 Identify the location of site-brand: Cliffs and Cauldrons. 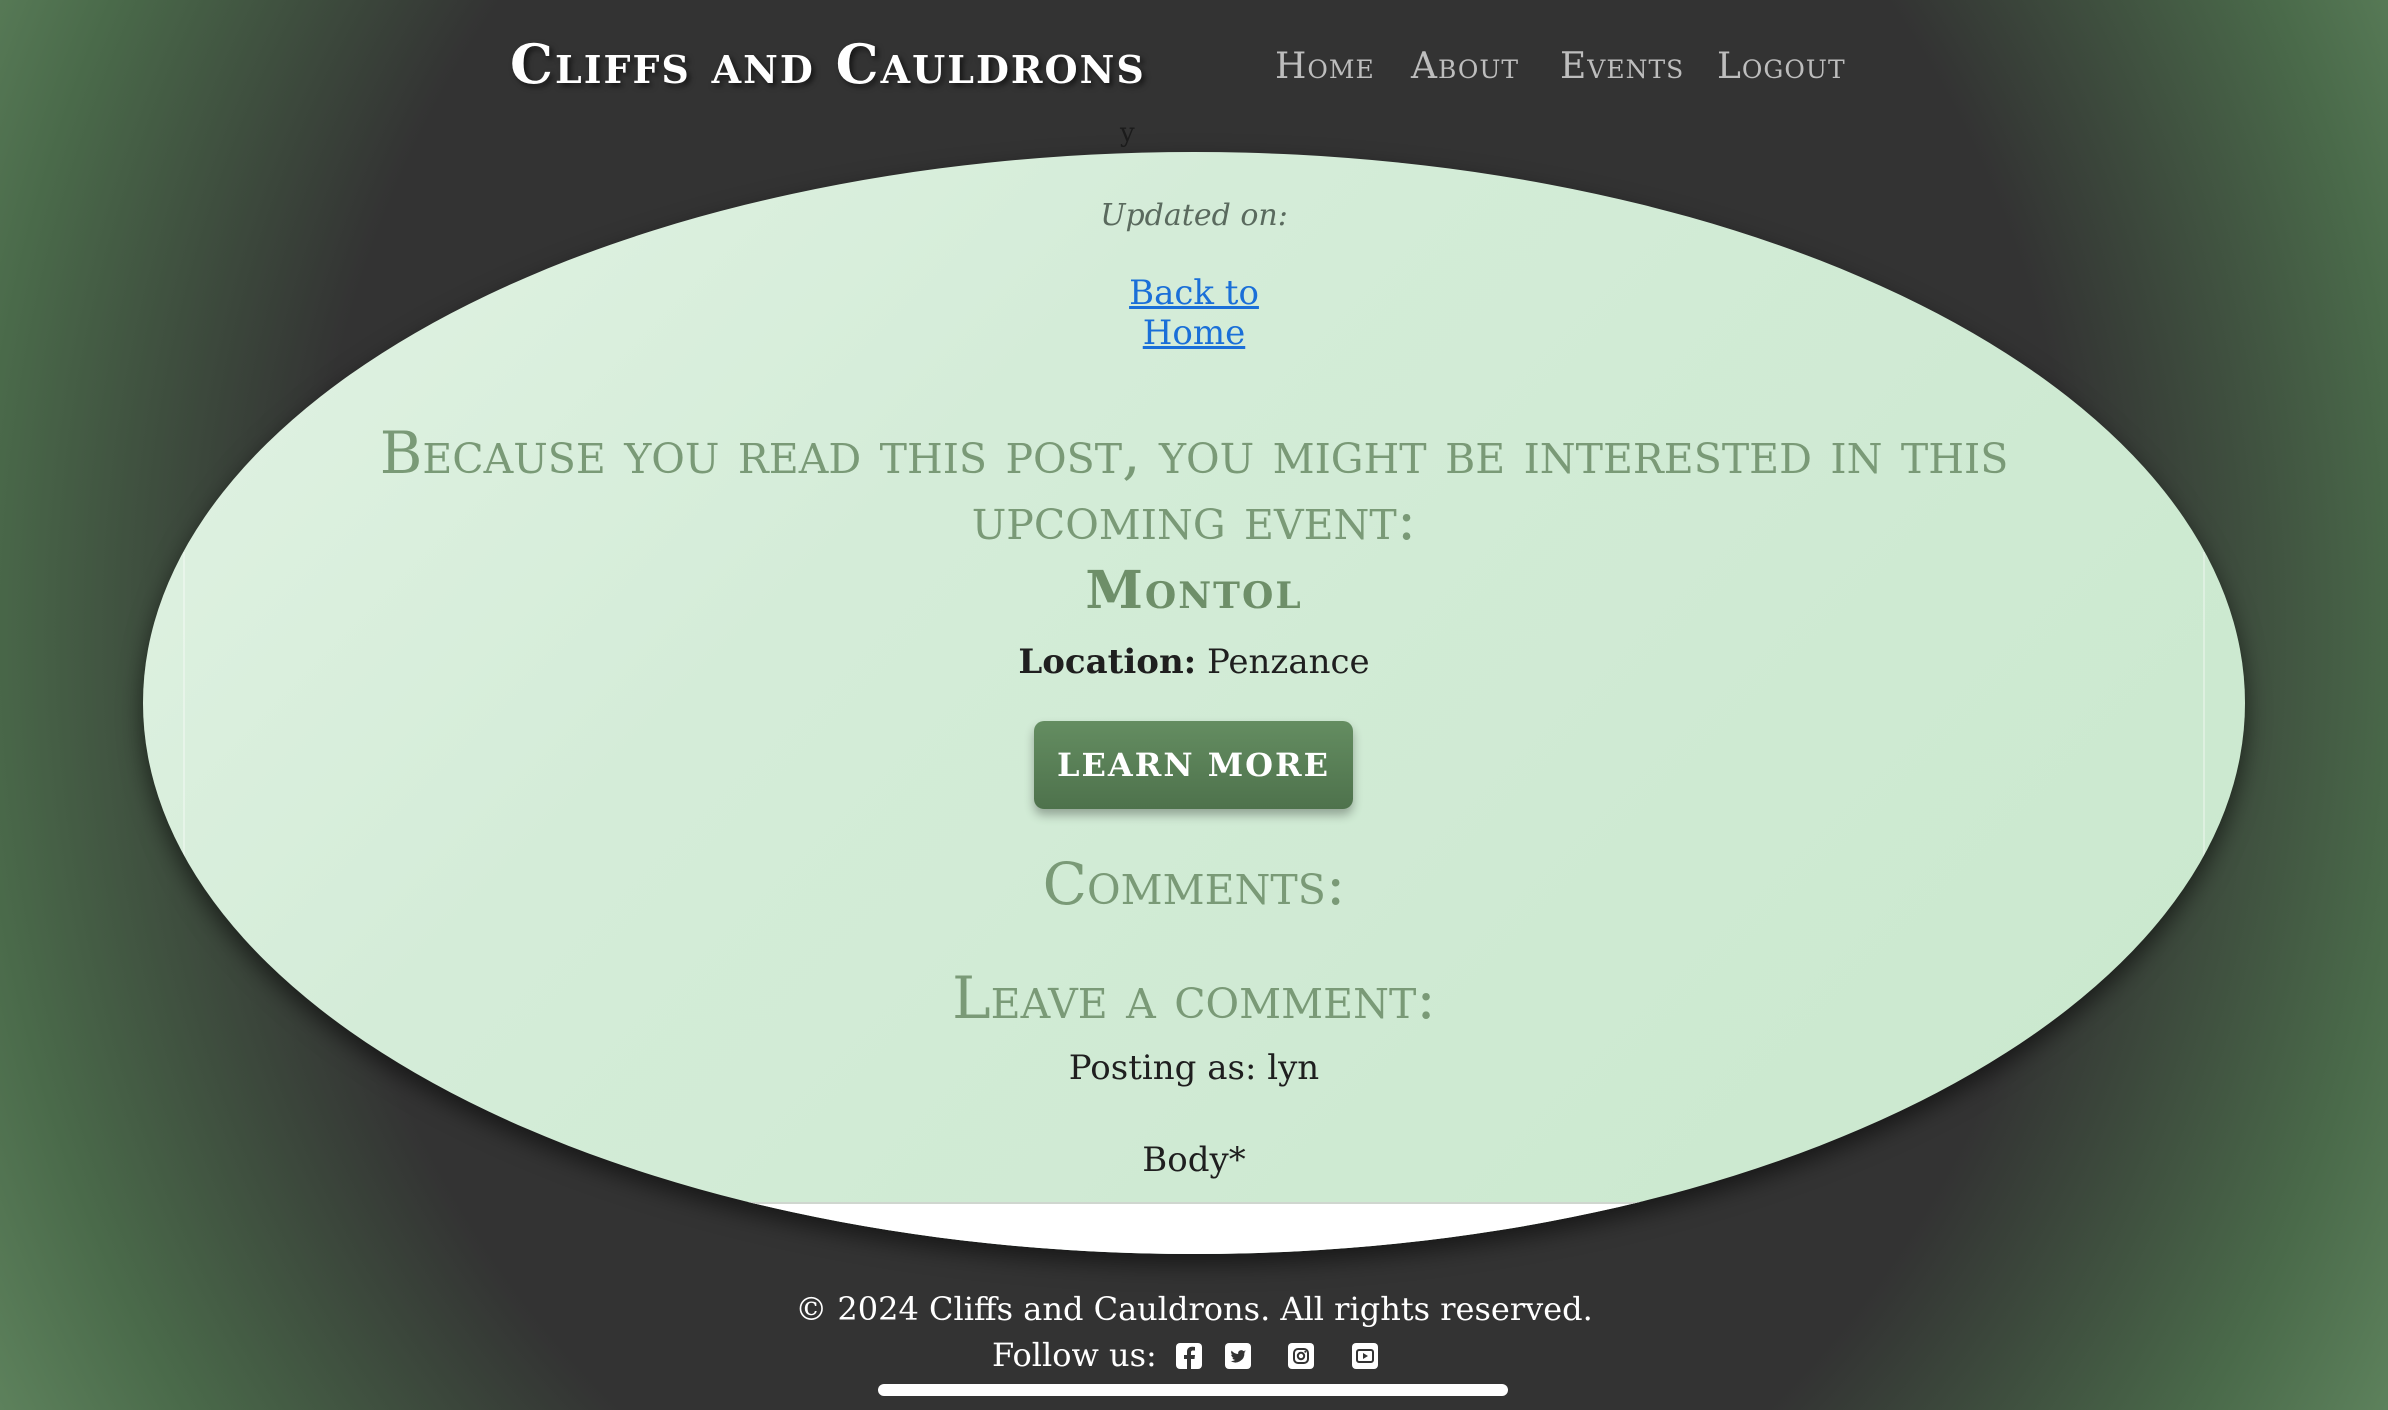
(828, 64).